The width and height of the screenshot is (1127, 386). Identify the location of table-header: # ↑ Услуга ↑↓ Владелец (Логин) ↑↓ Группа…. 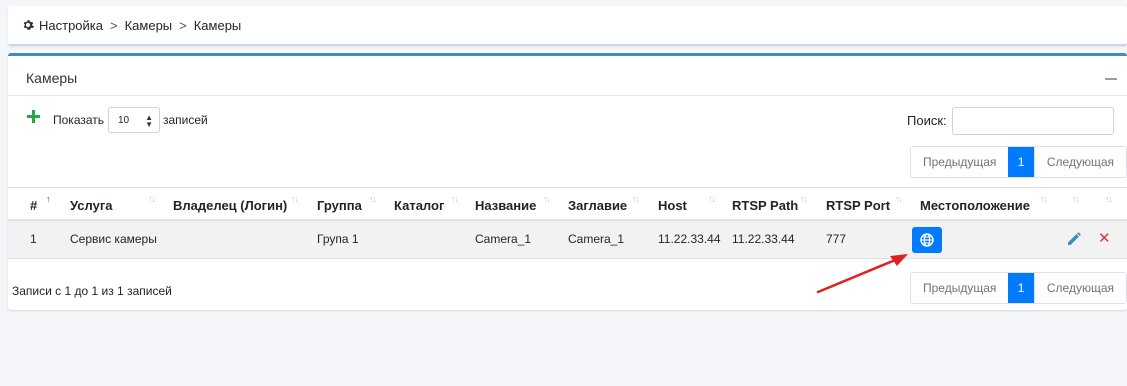
(567, 204).